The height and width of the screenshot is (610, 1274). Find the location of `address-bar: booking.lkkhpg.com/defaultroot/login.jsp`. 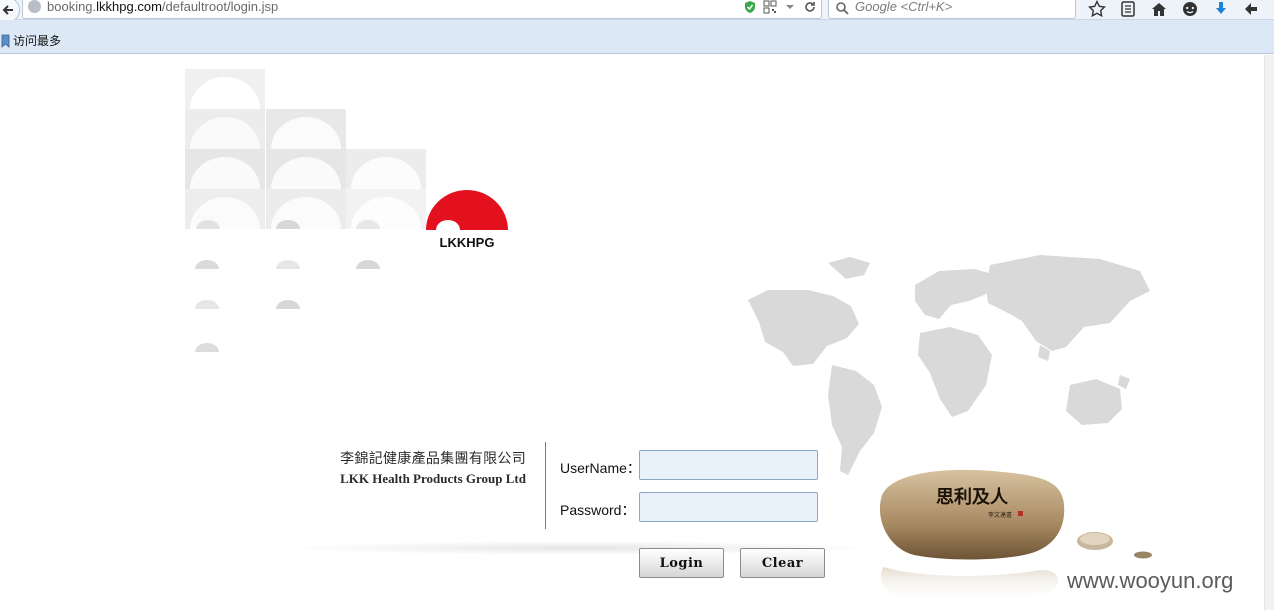

address-bar: booking.lkkhpg.com/defaultroot/login.jsp is located at coordinates (422, 9).